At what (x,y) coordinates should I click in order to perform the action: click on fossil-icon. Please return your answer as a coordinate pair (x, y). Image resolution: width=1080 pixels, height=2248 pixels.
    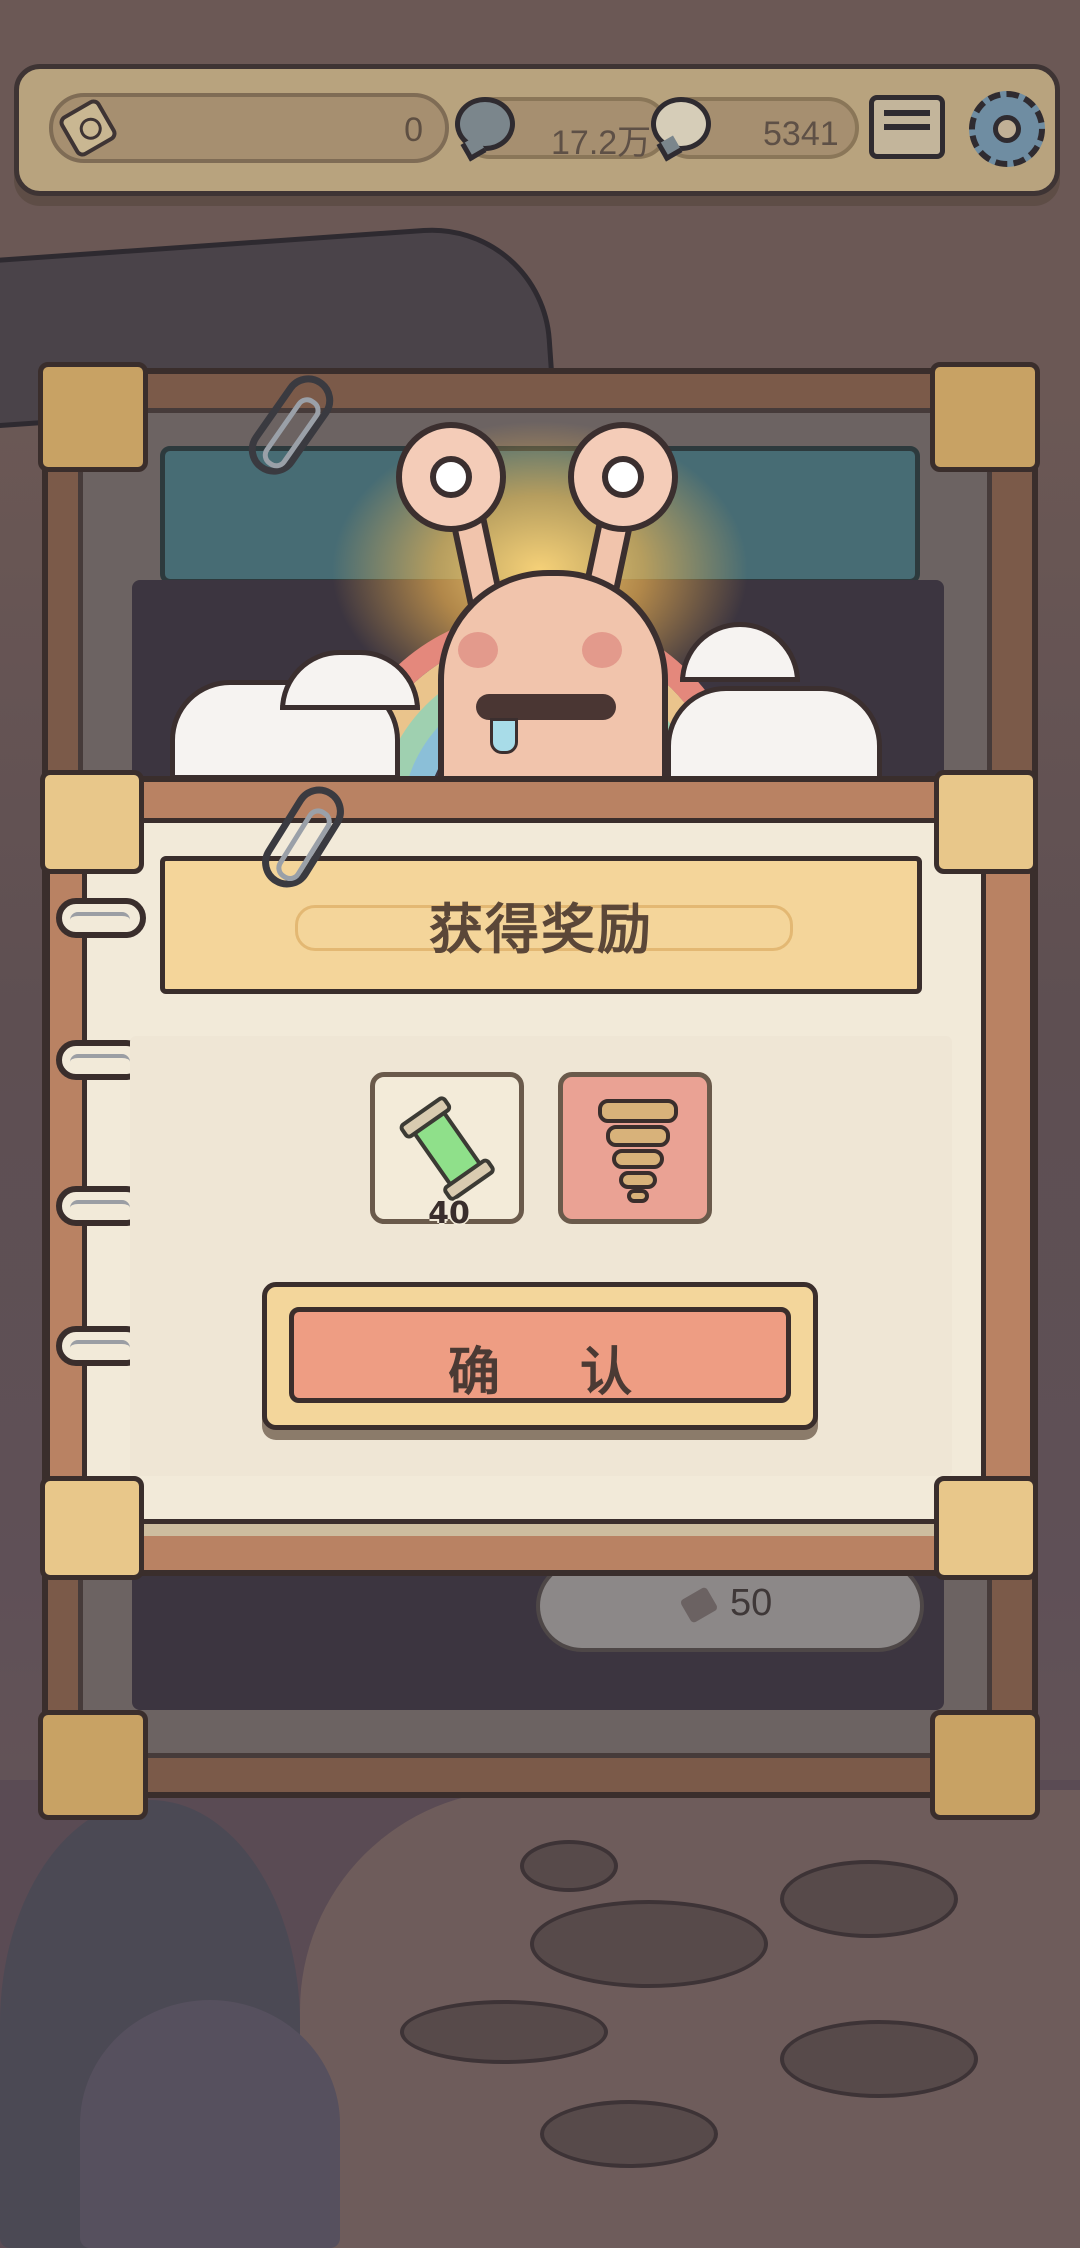
    Looking at the image, I should click on (638, 1151).